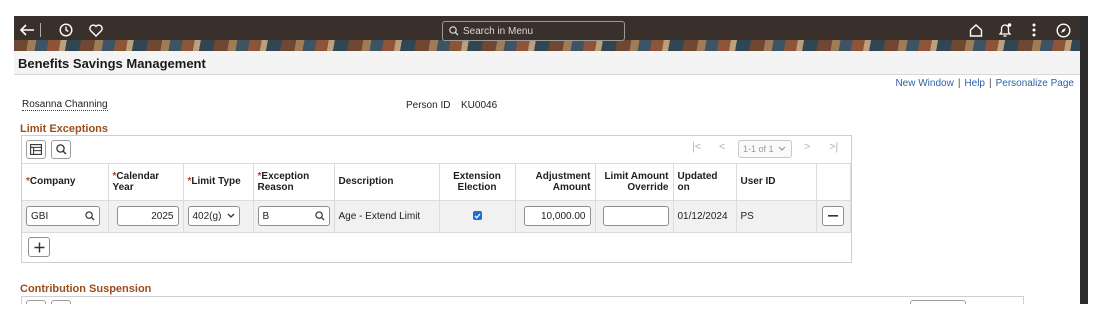  I want to click on menu-search-input: Search in Menu, so click(533, 31).